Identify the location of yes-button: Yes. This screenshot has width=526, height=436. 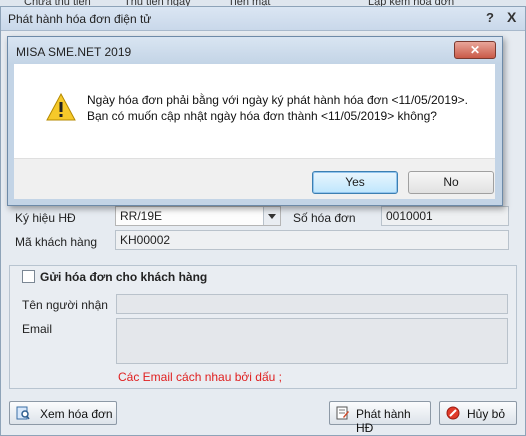
(355, 182).